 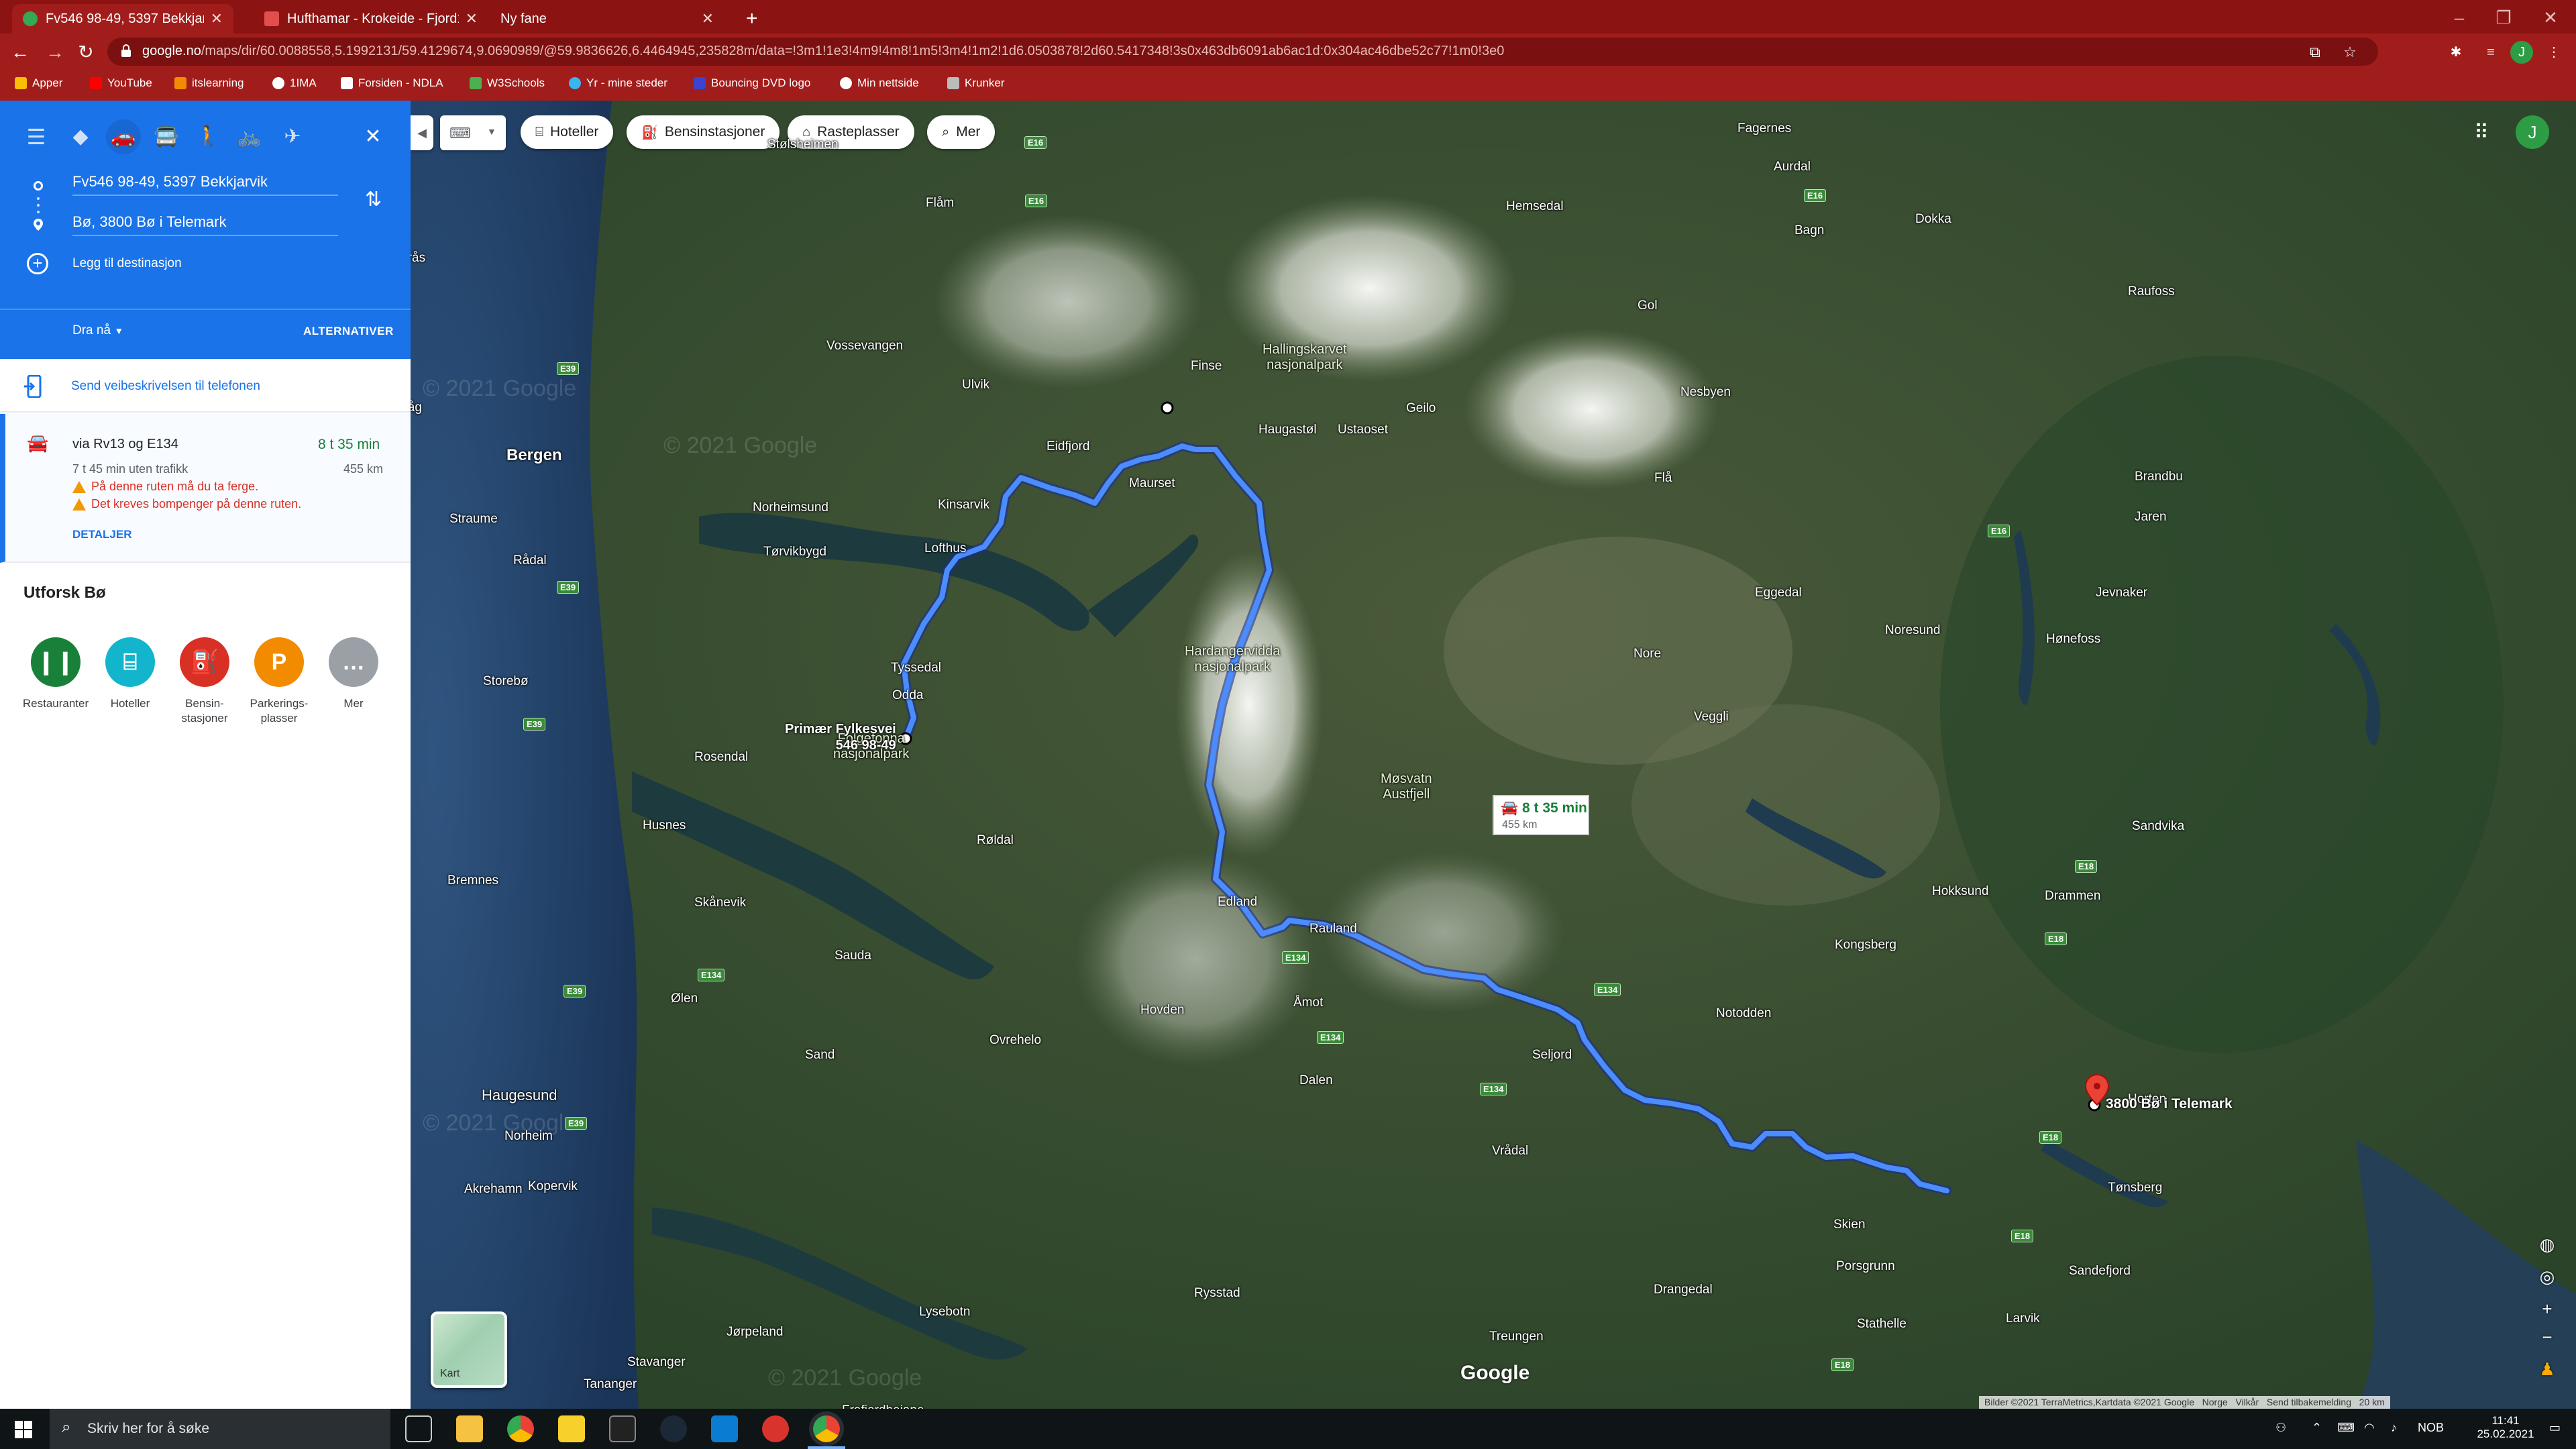 I want to click on place-label: Dokka, so click(x=1933, y=219).